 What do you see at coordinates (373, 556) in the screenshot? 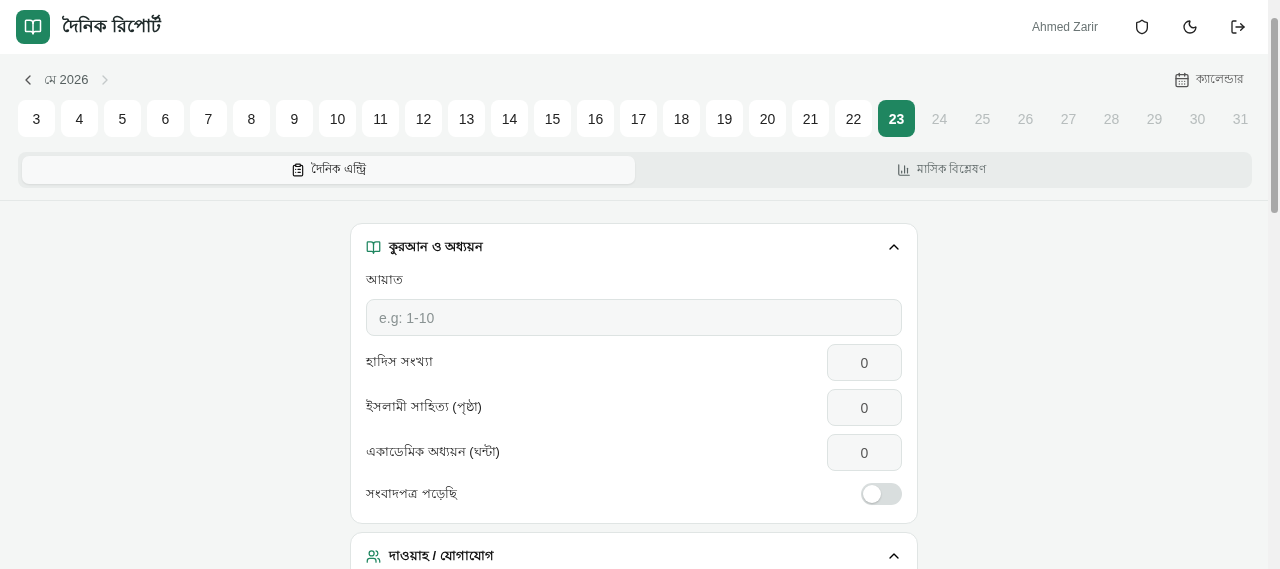
I see `people-icon` at bounding box center [373, 556].